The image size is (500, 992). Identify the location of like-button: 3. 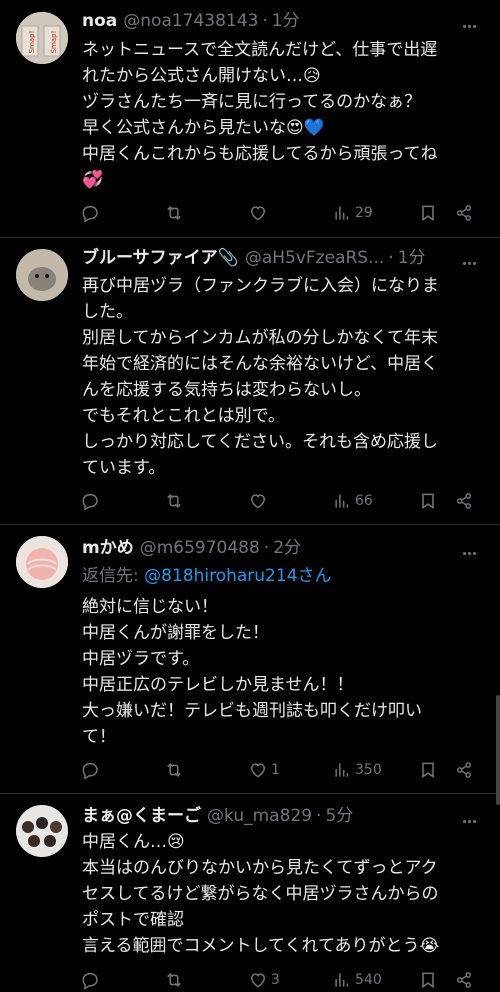
(264, 980).